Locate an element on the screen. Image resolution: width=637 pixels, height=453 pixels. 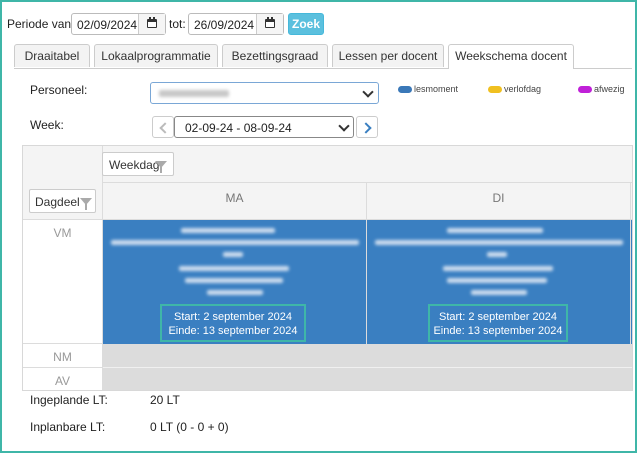
tab-lessen-per-docent: Lessen per docent is located at coordinates (388, 55).